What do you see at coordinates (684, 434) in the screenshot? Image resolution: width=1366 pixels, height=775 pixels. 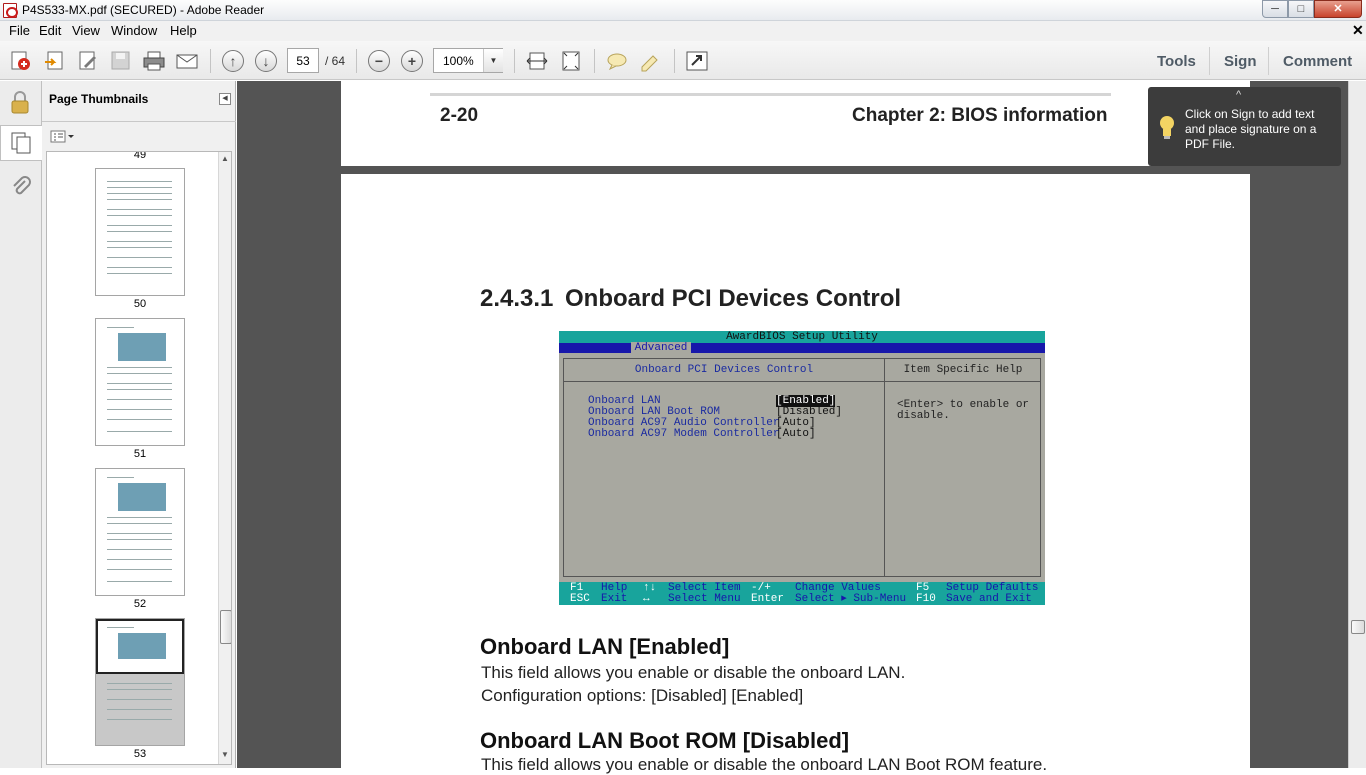 I see `bios-item-label: Onboard AC97 Modem Controller` at bounding box center [684, 434].